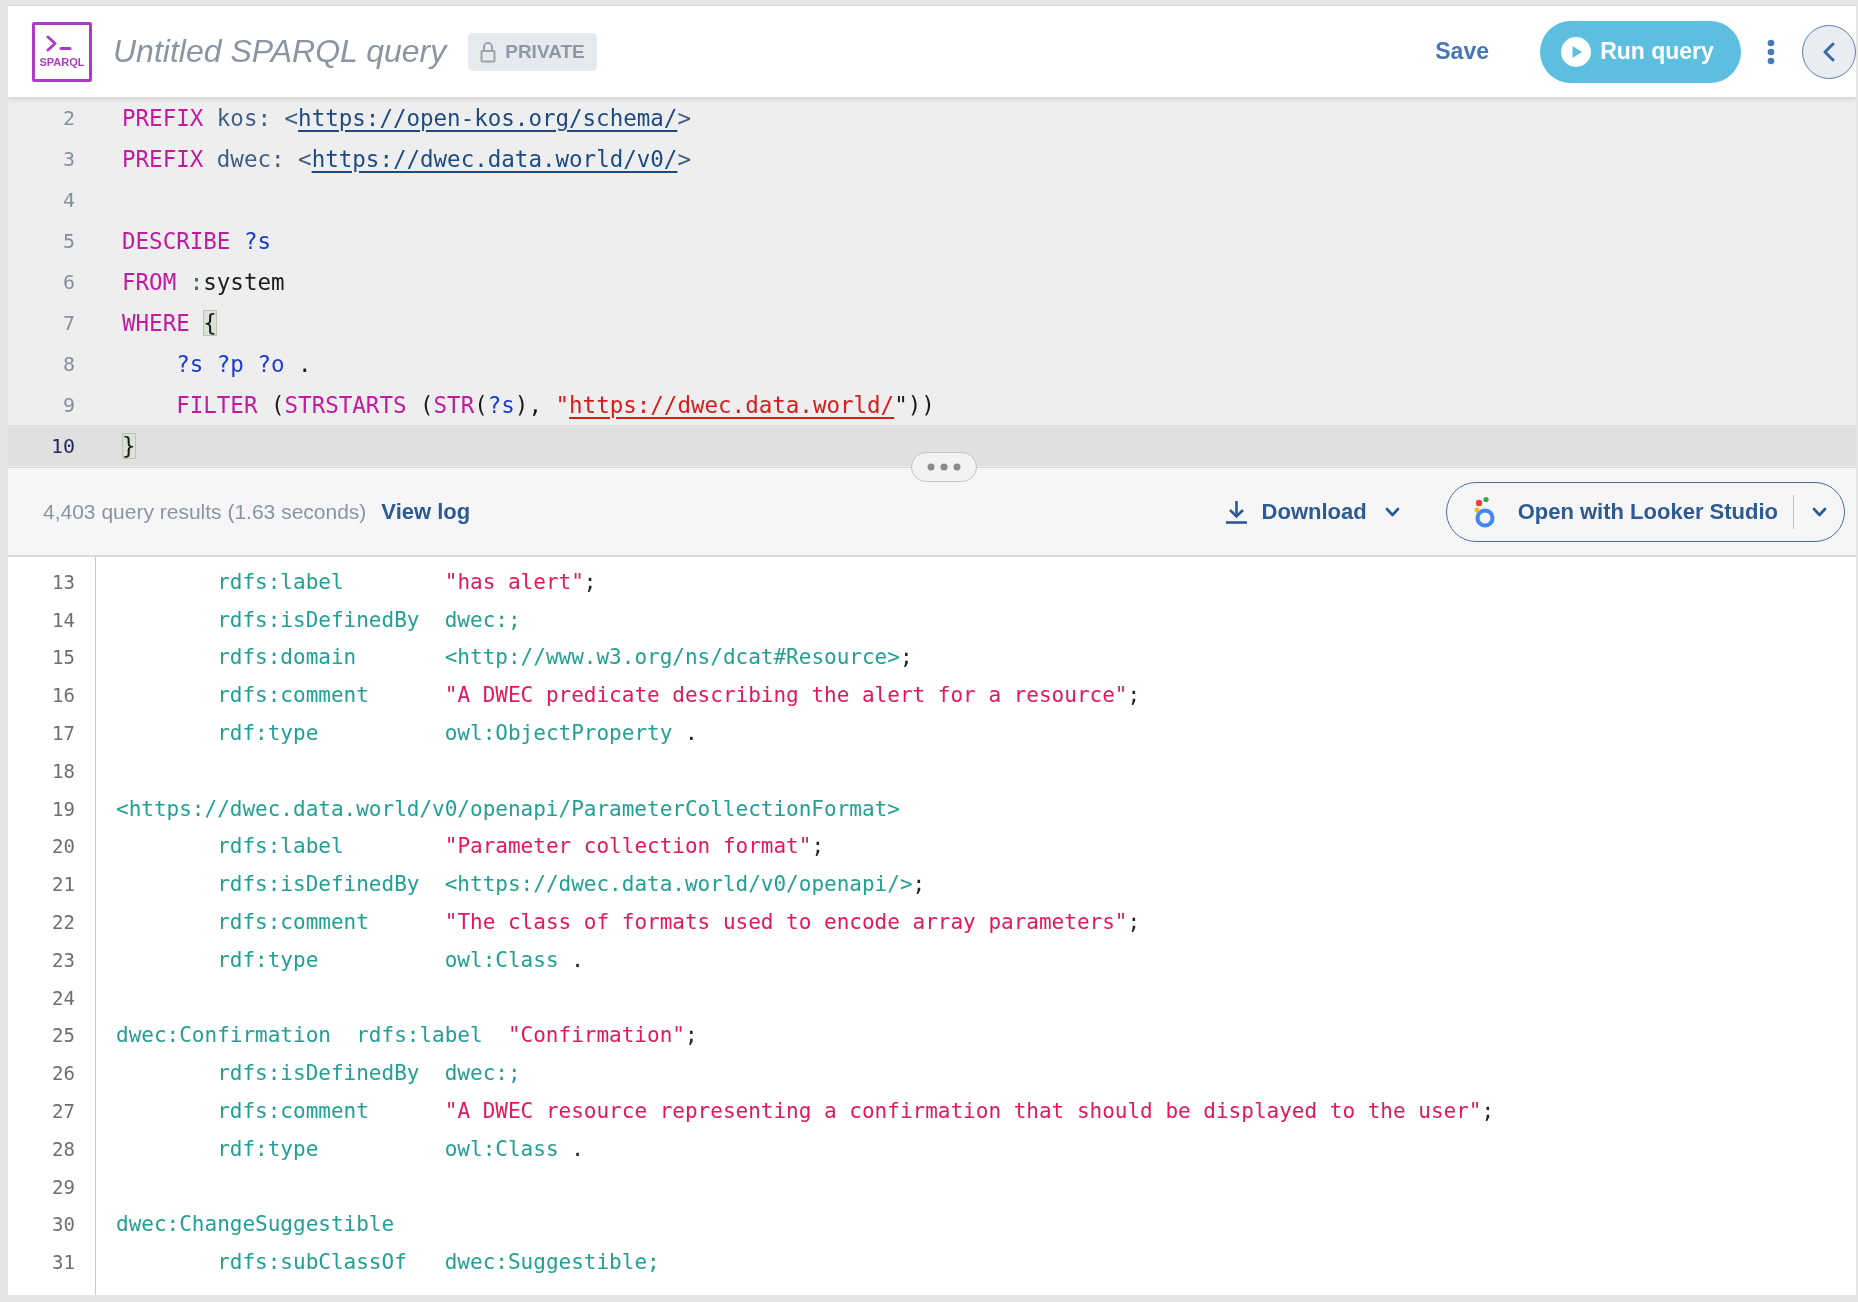 This screenshot has width=1858, height=1302. What do you see at coordinates (406, 158) in the screenshot?
I see `code-line: PREFIX dwec: <https://dwec.data.world/v0/>` at bounding box center [406, 158].